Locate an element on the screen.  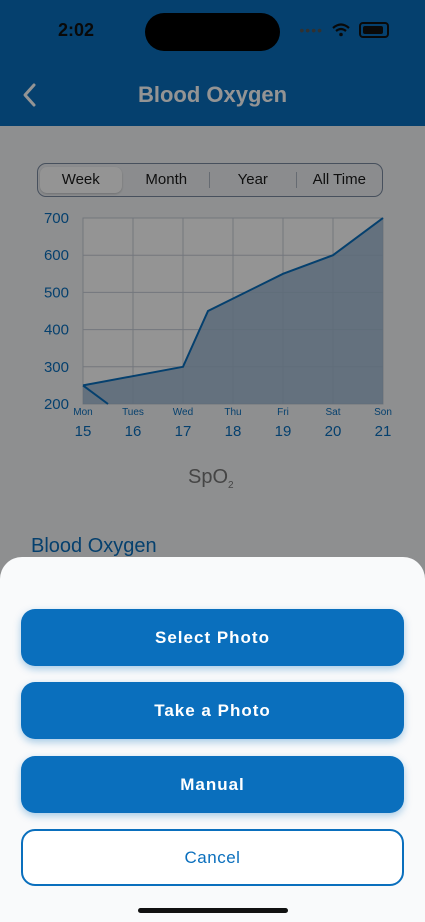
home-indicator is located at coordinates (213, 910).